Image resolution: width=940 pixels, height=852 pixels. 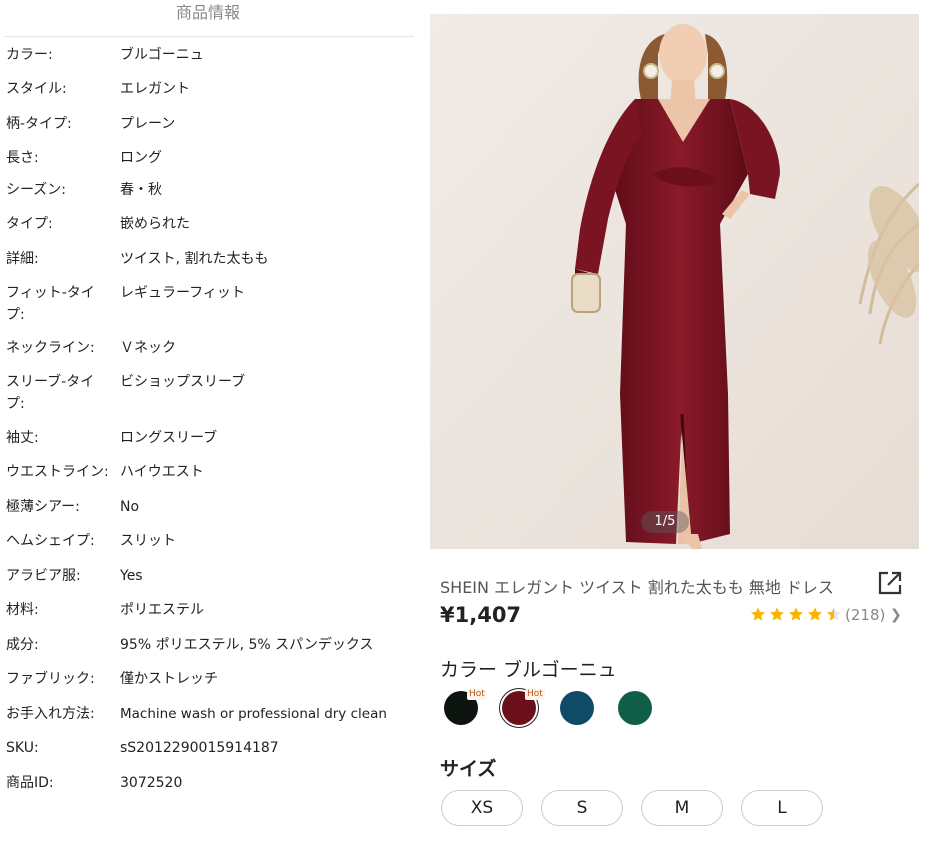 I want to click on attr-label: アラビア服:, so click(x=43, y=576).